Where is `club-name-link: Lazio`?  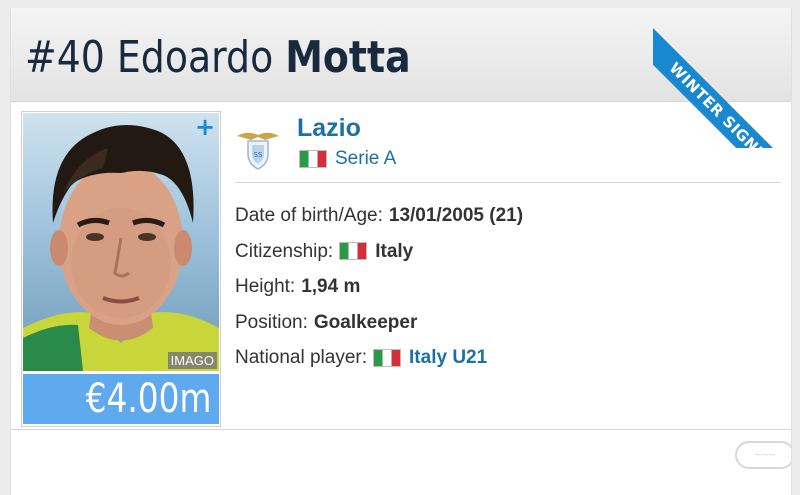
club-name-link: Lazio is located at coordinates (329, 128).